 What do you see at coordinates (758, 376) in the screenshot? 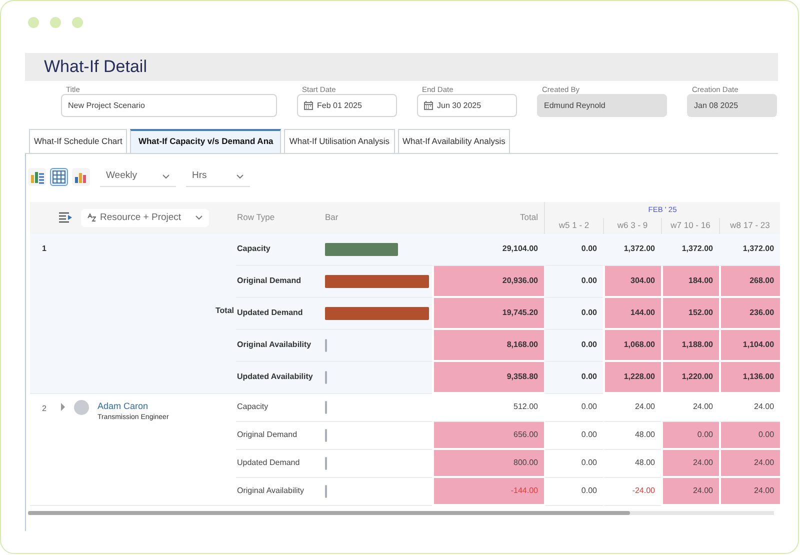
I see `table-cell: 1,136.00` at bounding box center [758, 376].